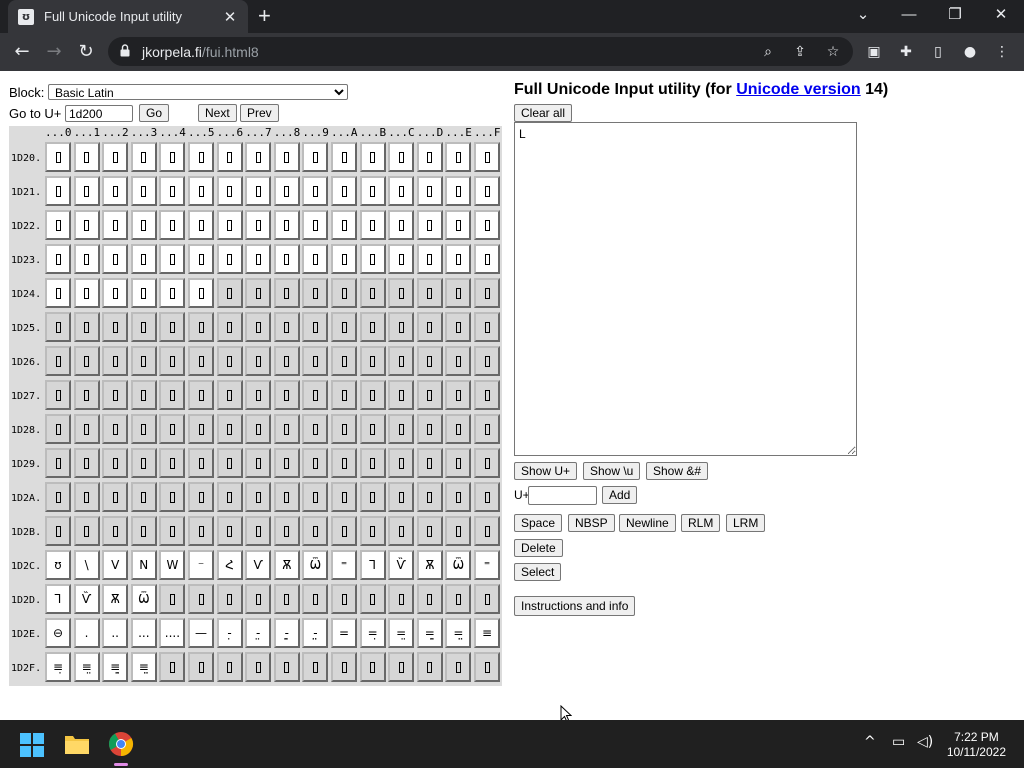 The image size is (1024, 768). Describe the element at coordinates (746, 523) in the screenshot. I see `lrm-button: LRM` at that location.